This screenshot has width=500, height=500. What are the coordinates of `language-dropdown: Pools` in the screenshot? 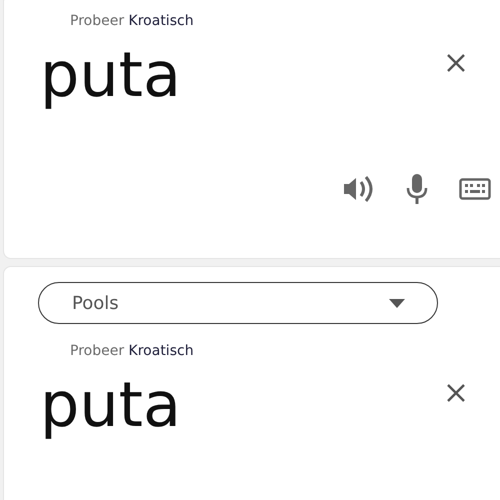 It's located at (238, 303).